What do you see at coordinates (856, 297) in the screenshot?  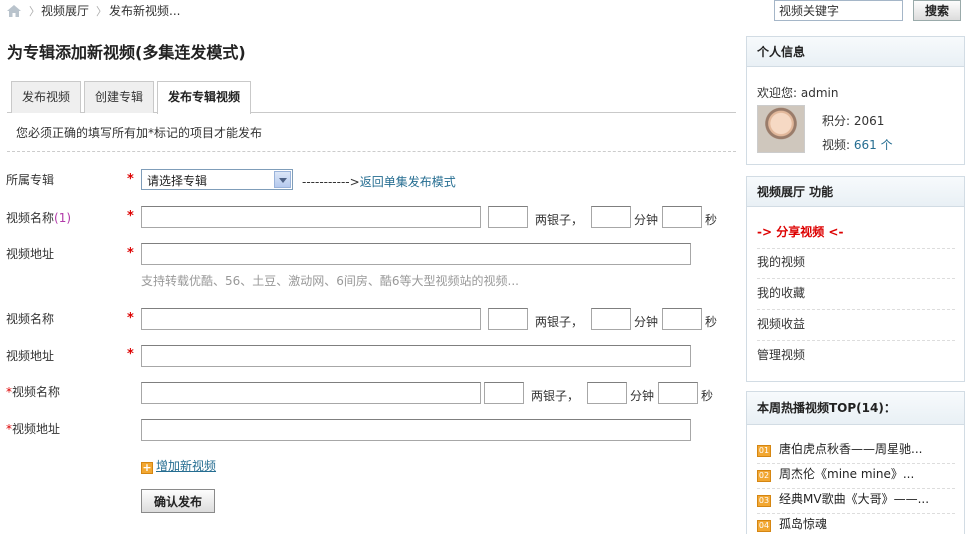 I see `my-favorites-link: 我的收藏` at bounding box center [856, 297].